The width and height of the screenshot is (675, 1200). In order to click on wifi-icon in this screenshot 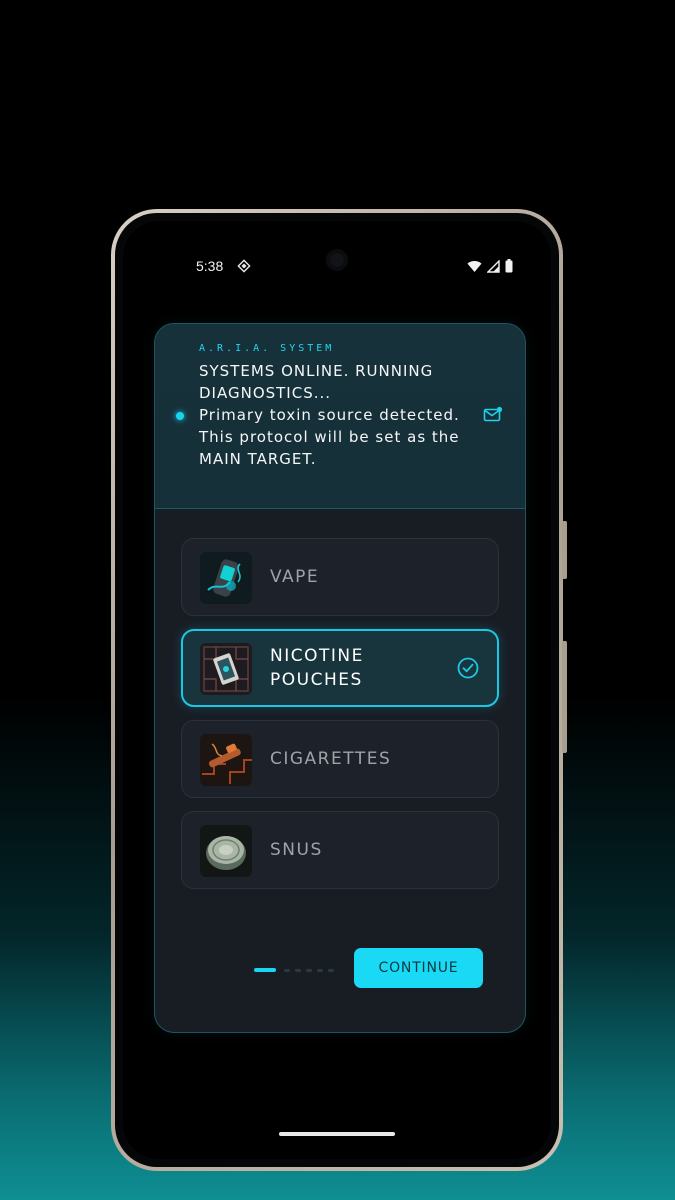, I will do `click(474, 266)`.